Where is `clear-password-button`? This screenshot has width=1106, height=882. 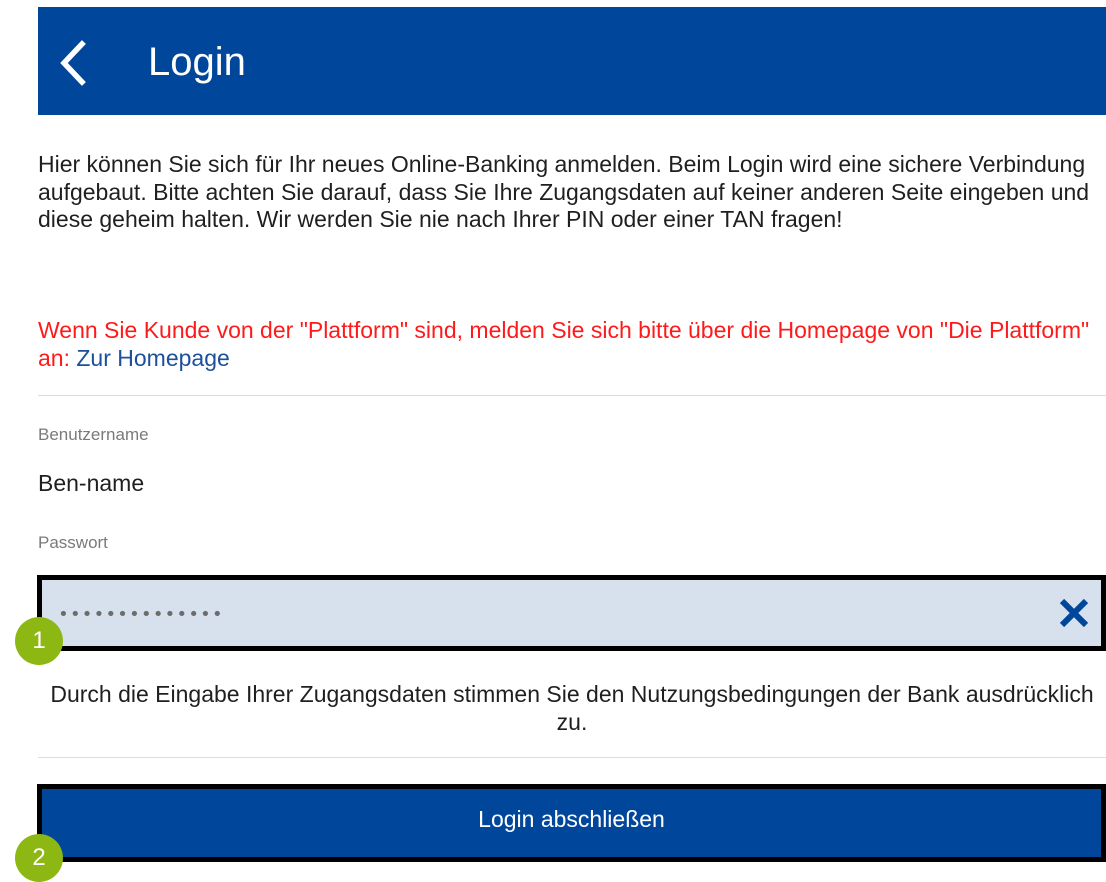
clear-password-button is located at coordinates (1074, 613).